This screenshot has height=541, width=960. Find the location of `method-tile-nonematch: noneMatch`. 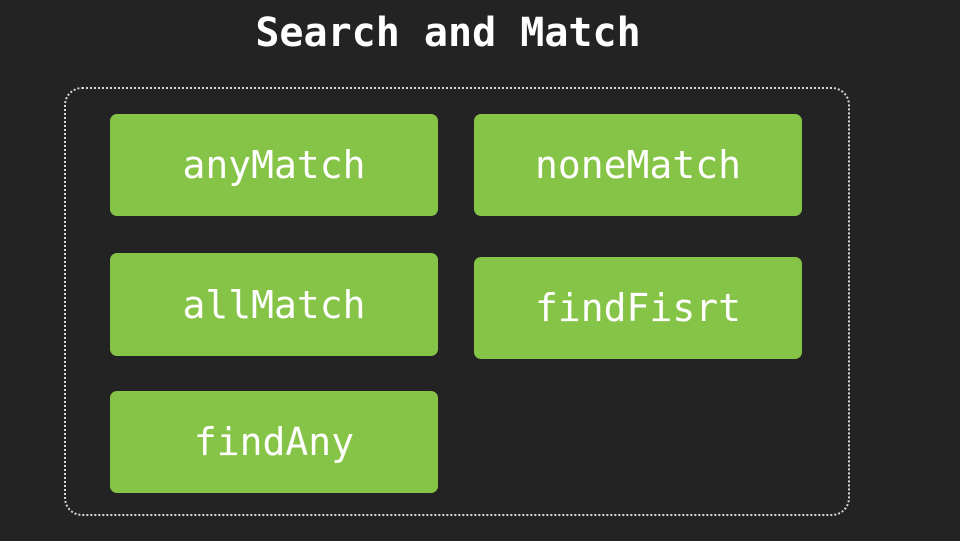

method-tile-nonematch: noneMatch is located at coordinates (638, 165).